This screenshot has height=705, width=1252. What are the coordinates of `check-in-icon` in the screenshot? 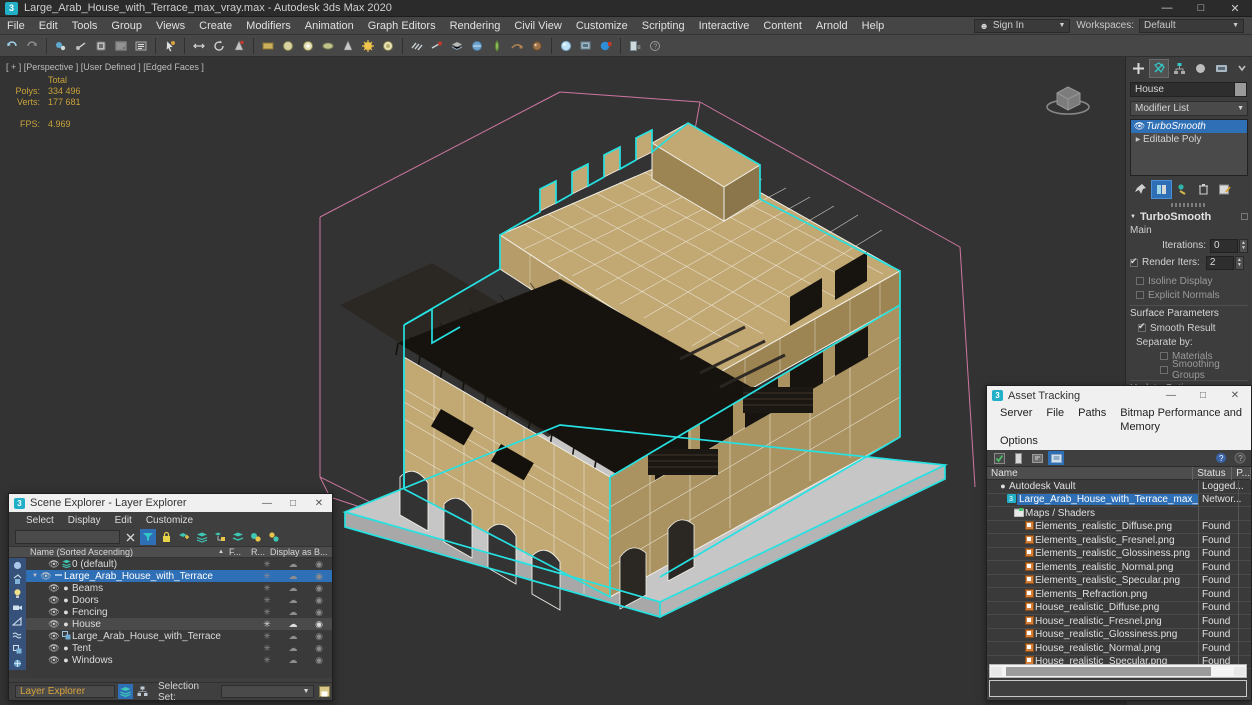 It's located at (999, 458).